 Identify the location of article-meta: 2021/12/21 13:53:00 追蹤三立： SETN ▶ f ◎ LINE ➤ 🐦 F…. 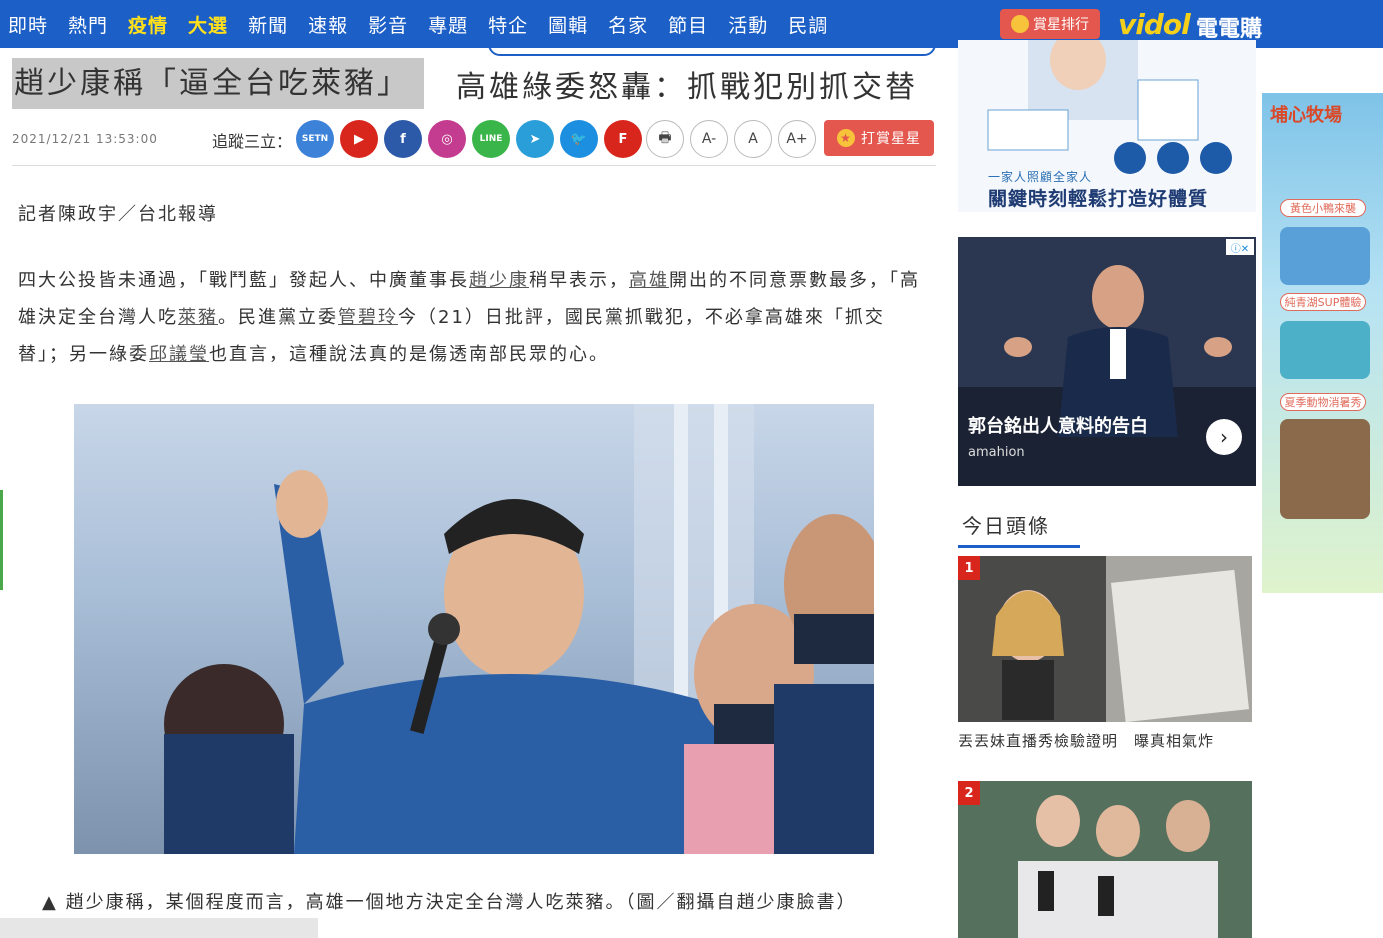
(474, 141).